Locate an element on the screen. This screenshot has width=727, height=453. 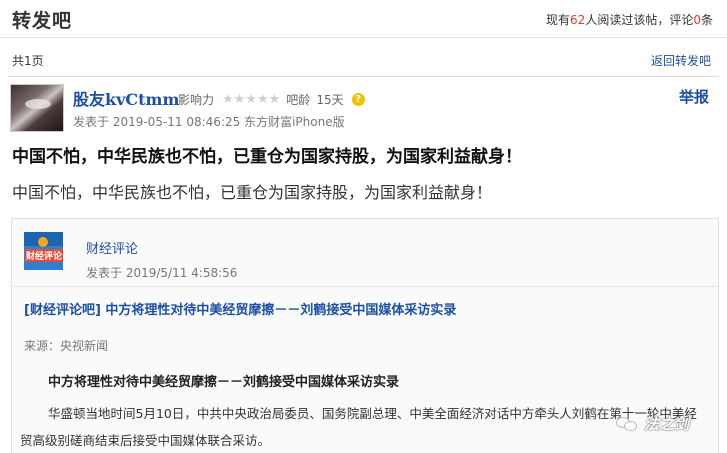
quote-author-link: 财经评论 is located at coordinates (112, 247).